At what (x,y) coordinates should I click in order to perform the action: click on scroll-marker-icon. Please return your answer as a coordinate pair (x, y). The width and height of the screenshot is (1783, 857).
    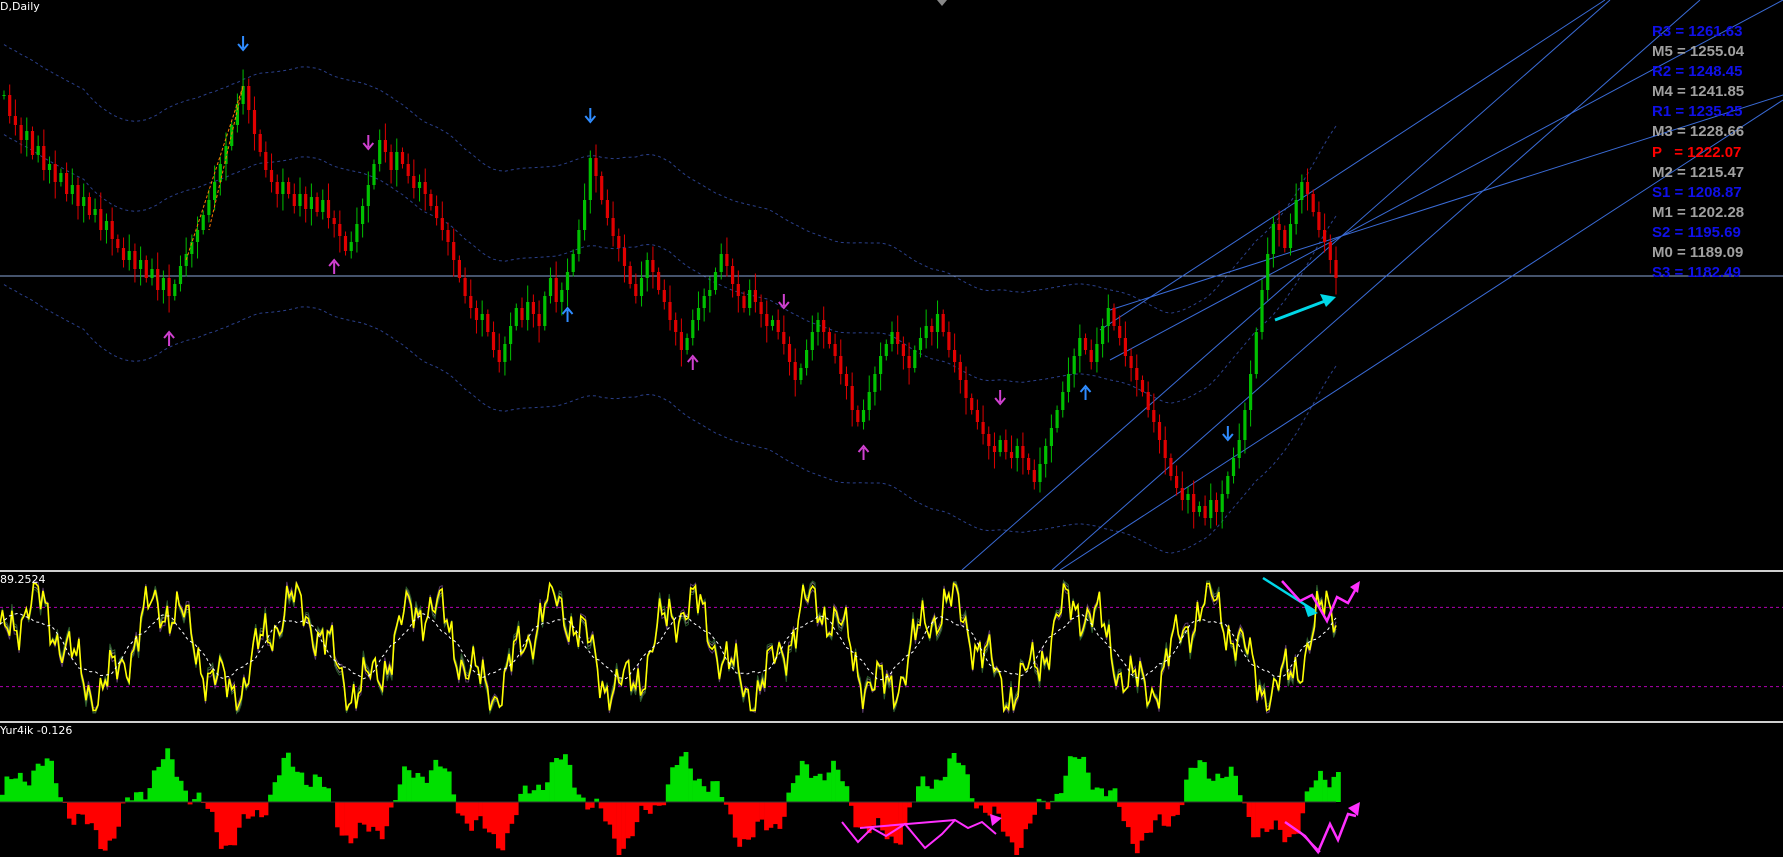
    Looking at the image, I should click on (942, 3).